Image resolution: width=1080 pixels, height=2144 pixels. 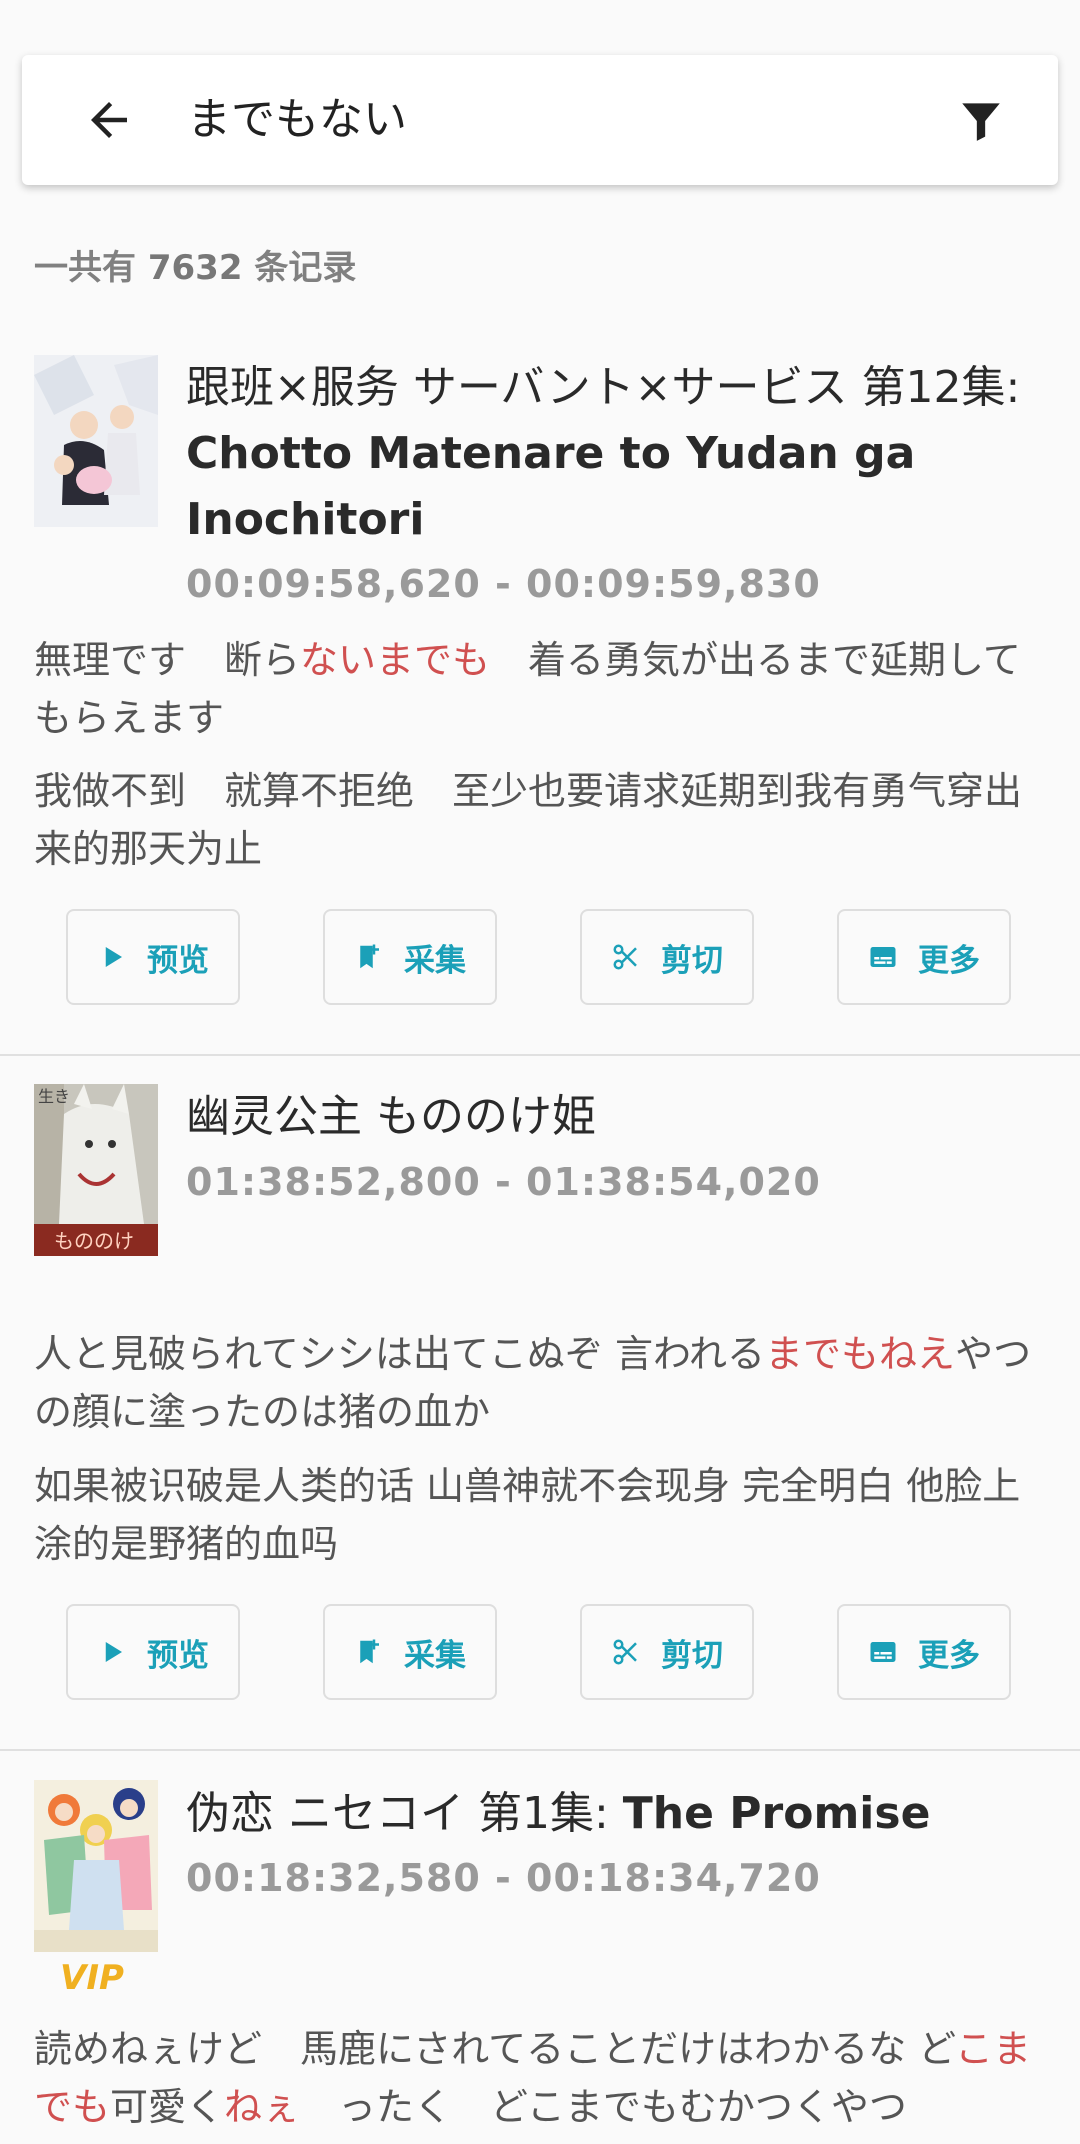 I want to click on japanese-subtitle: 無理です 断らないまでも 着る勇気が出るまで延期してもらえます, so click(x=527, y=689).